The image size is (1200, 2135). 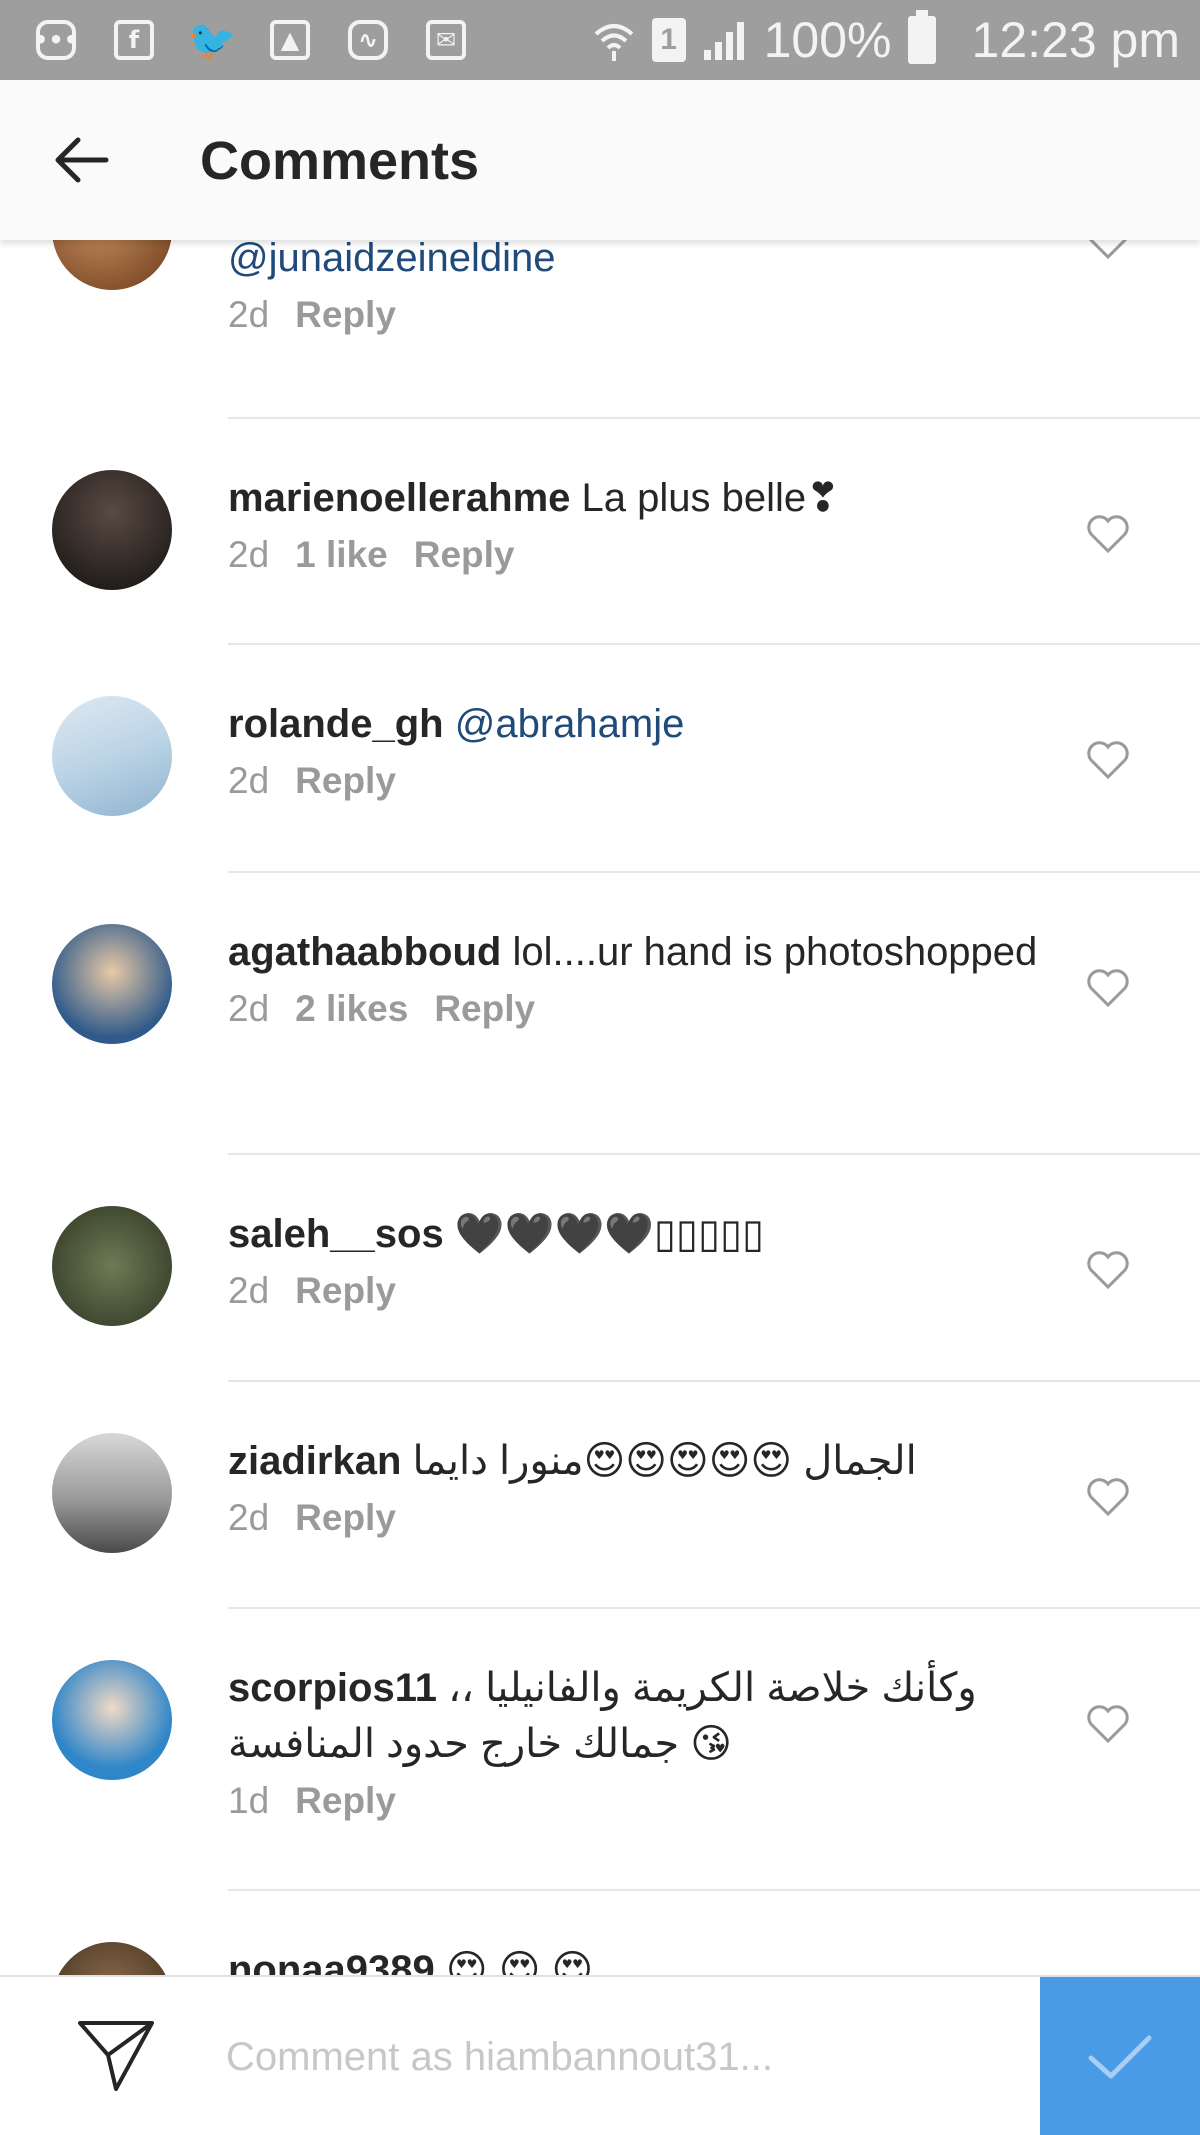 I want to click on like-count: 1 like, so click(x=341, y=555).